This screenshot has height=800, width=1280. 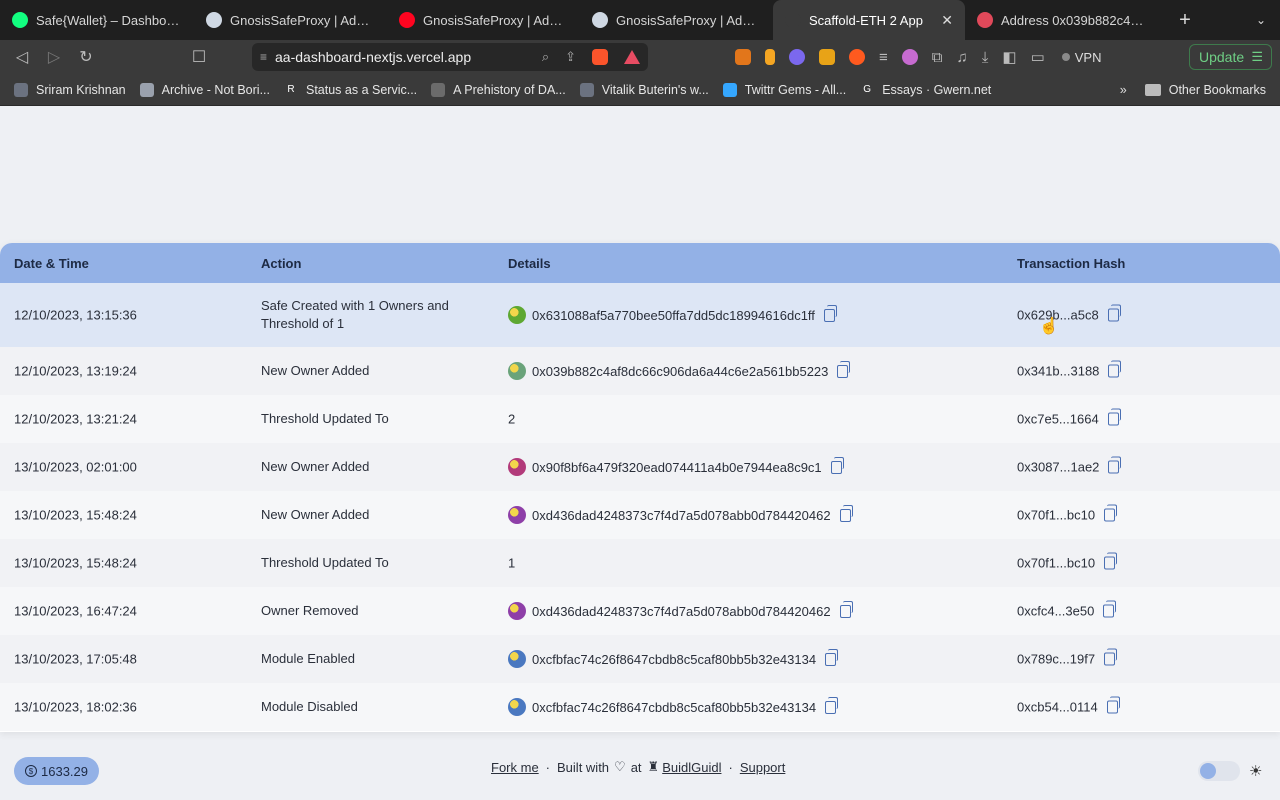 I want to click on browser-tab: Scaffold-ETH 2 App ✕, so click(x=869, y=20).